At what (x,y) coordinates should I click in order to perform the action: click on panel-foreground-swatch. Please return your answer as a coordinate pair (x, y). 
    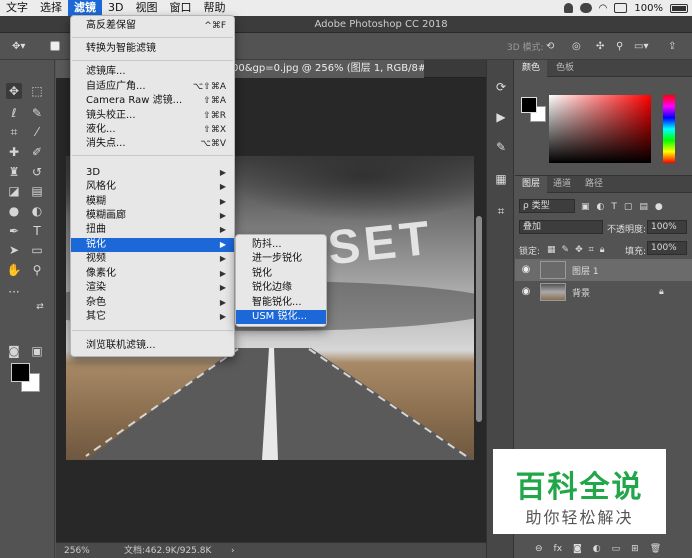
    Looking at the image, I should click on (529, 105).